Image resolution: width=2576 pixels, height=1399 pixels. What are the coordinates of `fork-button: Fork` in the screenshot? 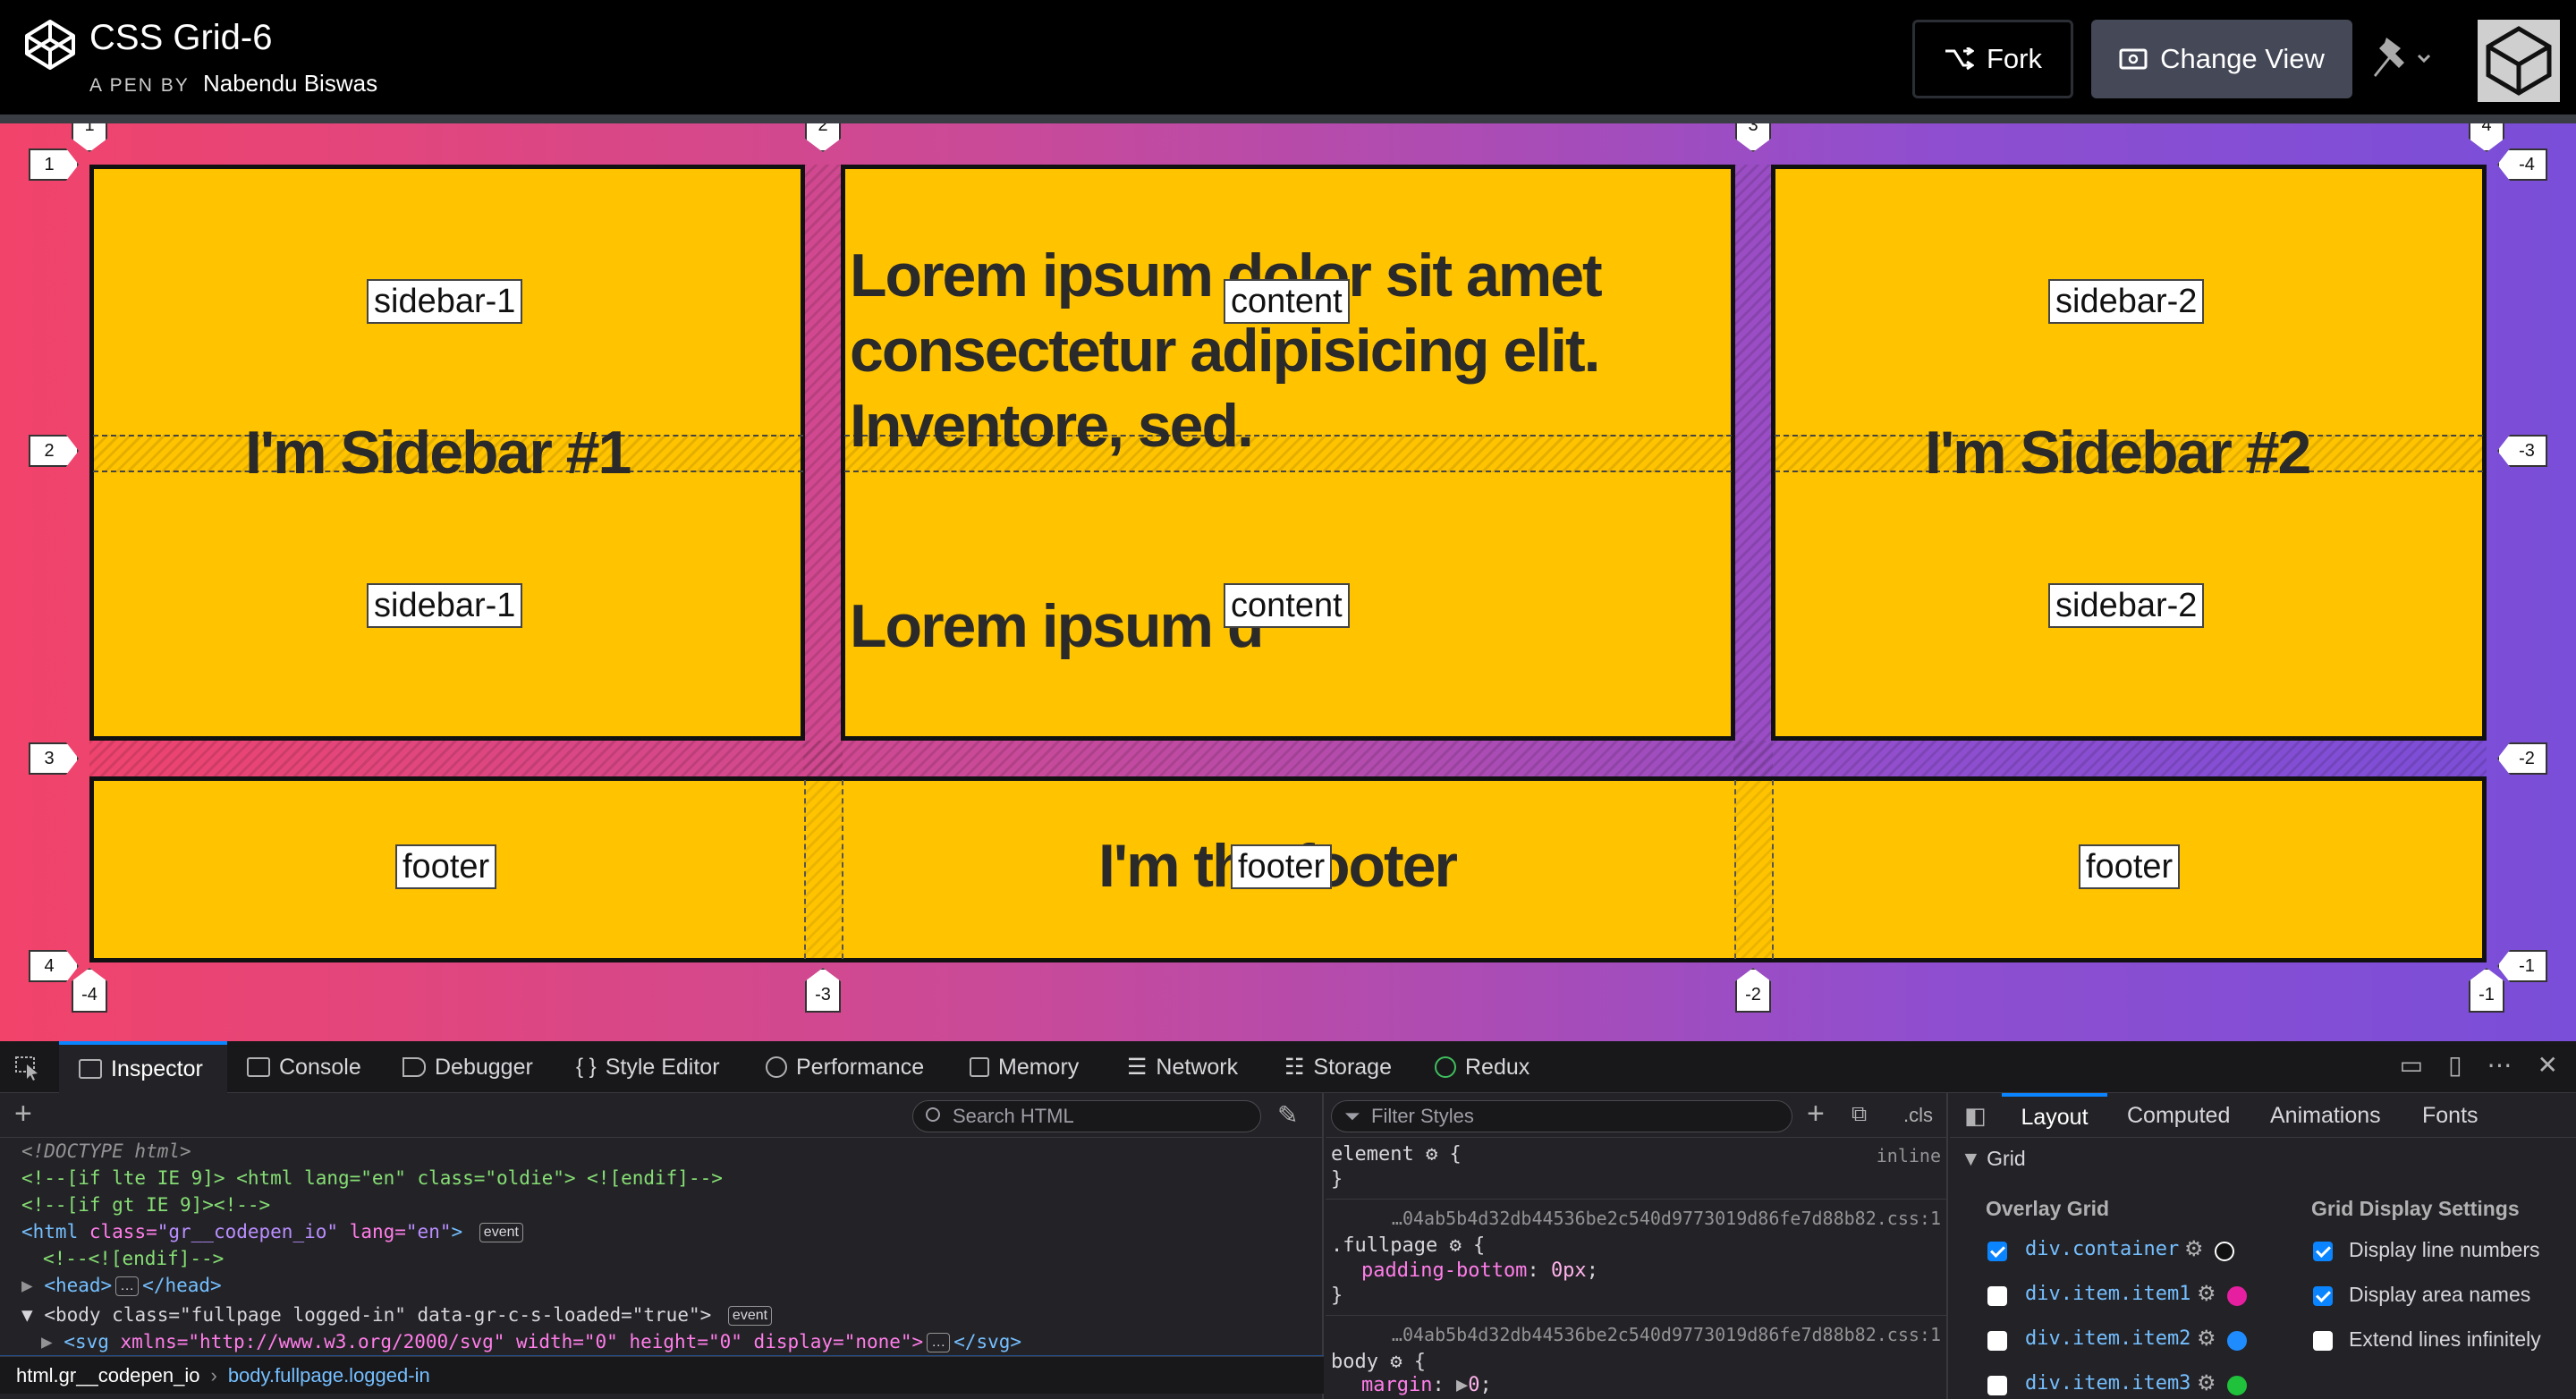 It's located at (1992, 59).